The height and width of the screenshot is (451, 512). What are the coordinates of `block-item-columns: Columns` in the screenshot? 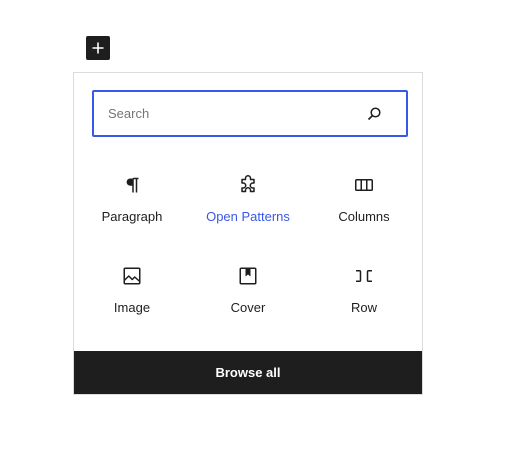 It's located at (364, 206).